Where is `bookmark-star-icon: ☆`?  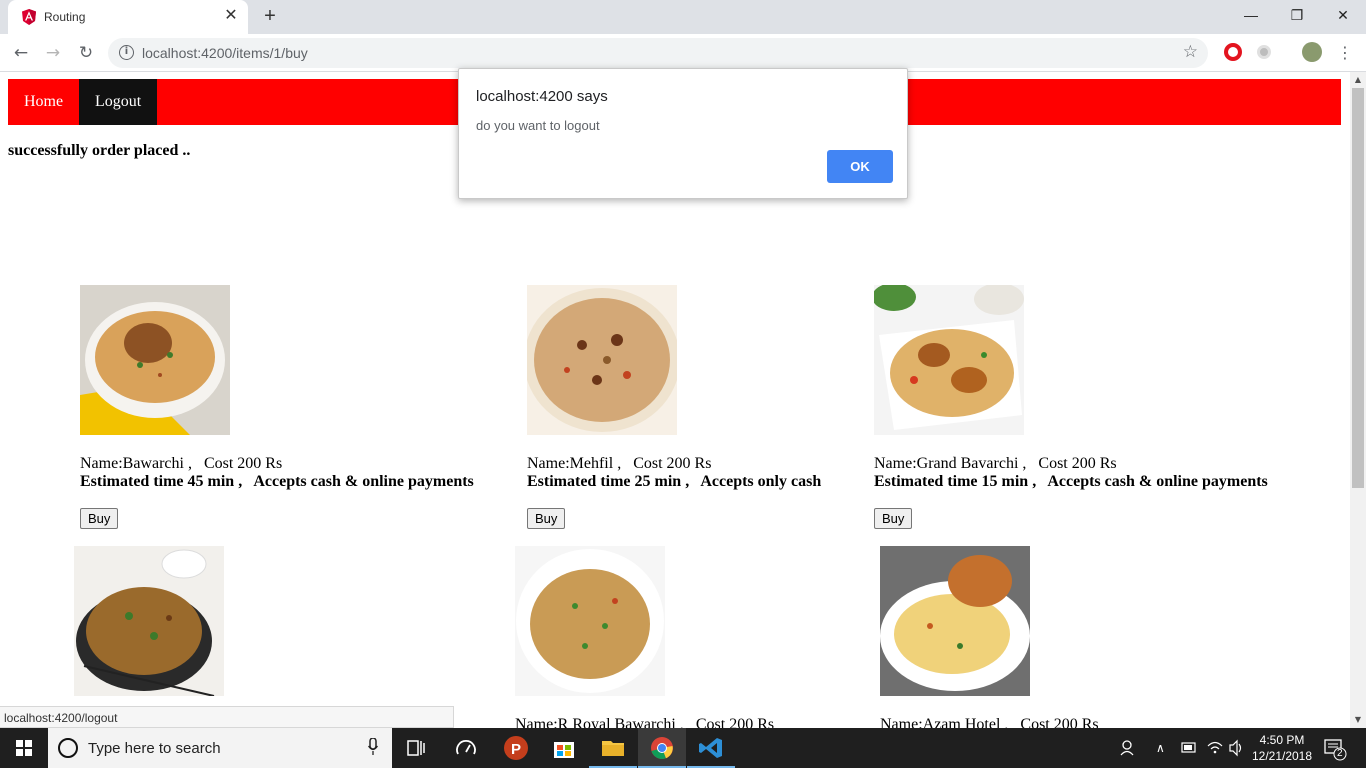 bookmark-star-icon: ☆ is located at coordinates (1190, 52).